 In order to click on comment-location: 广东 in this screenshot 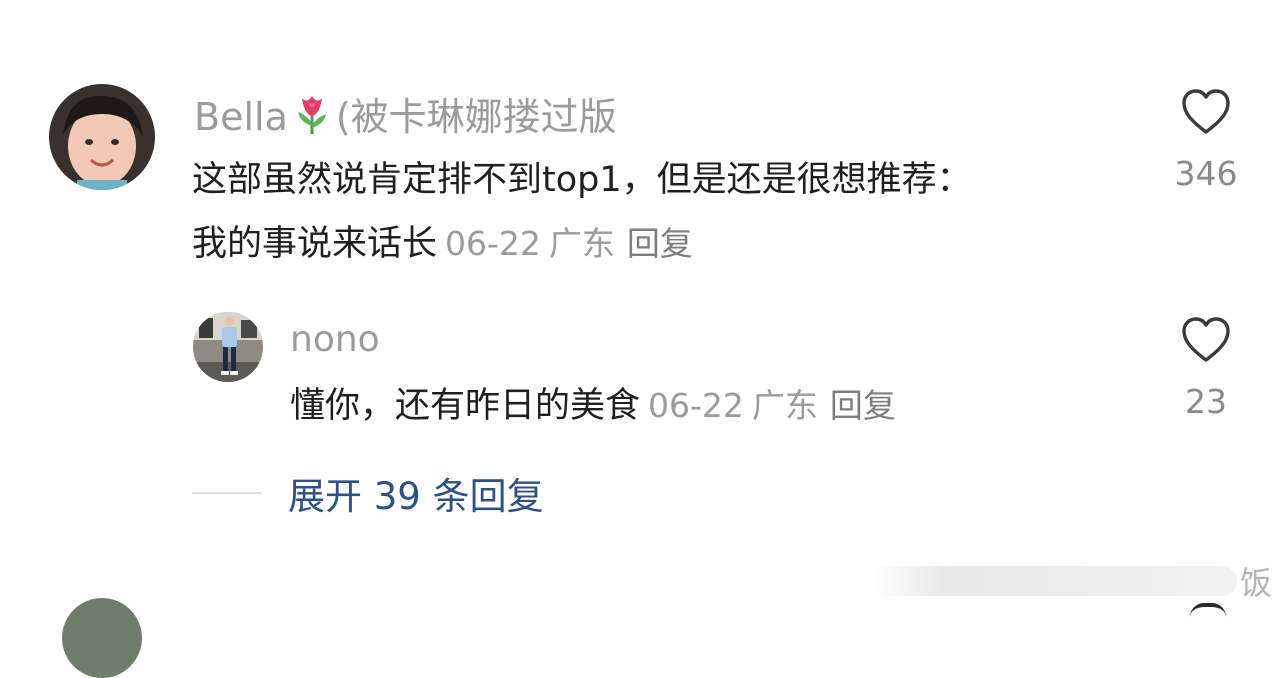, I will do `click(581, 243)`.